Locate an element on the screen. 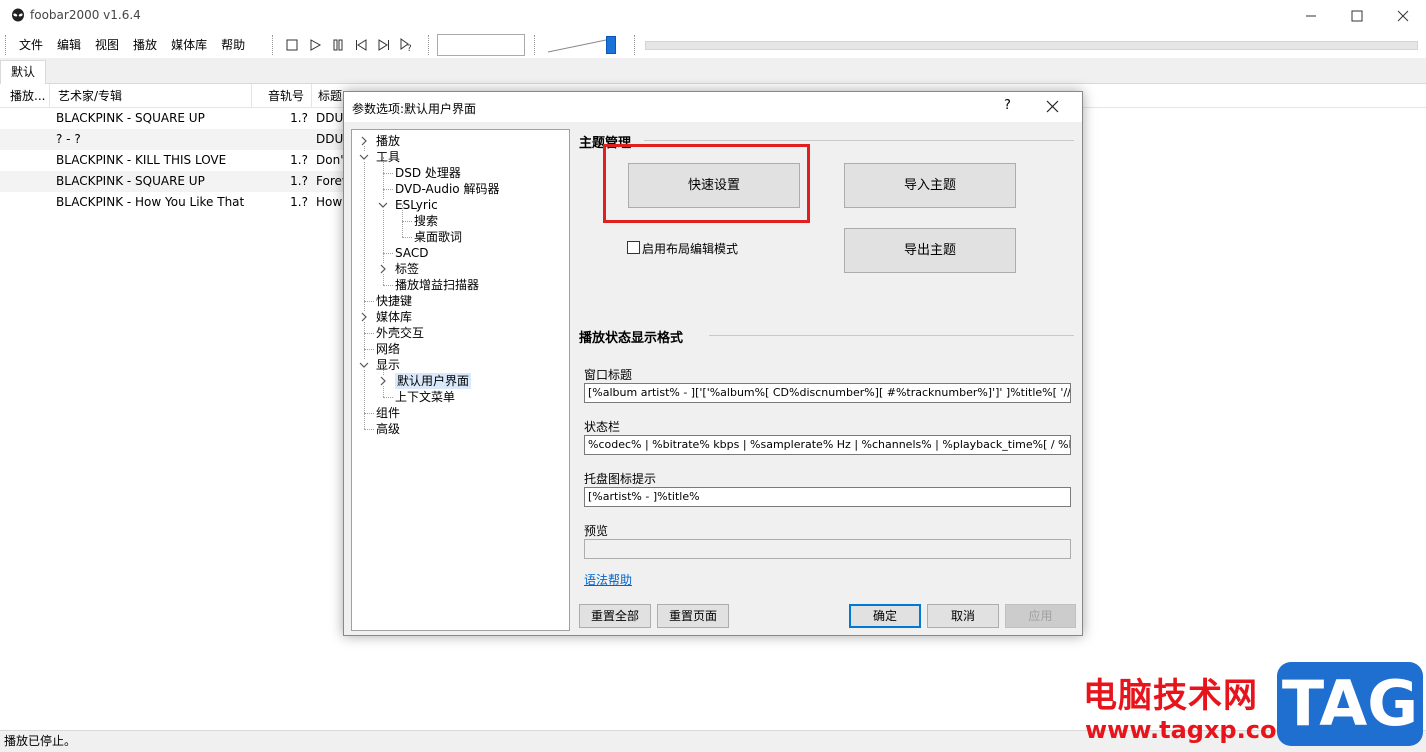 Image resolution: width=1426 pixels, height=752 pixels. playback-order-box is located at coordinates (481, 45).